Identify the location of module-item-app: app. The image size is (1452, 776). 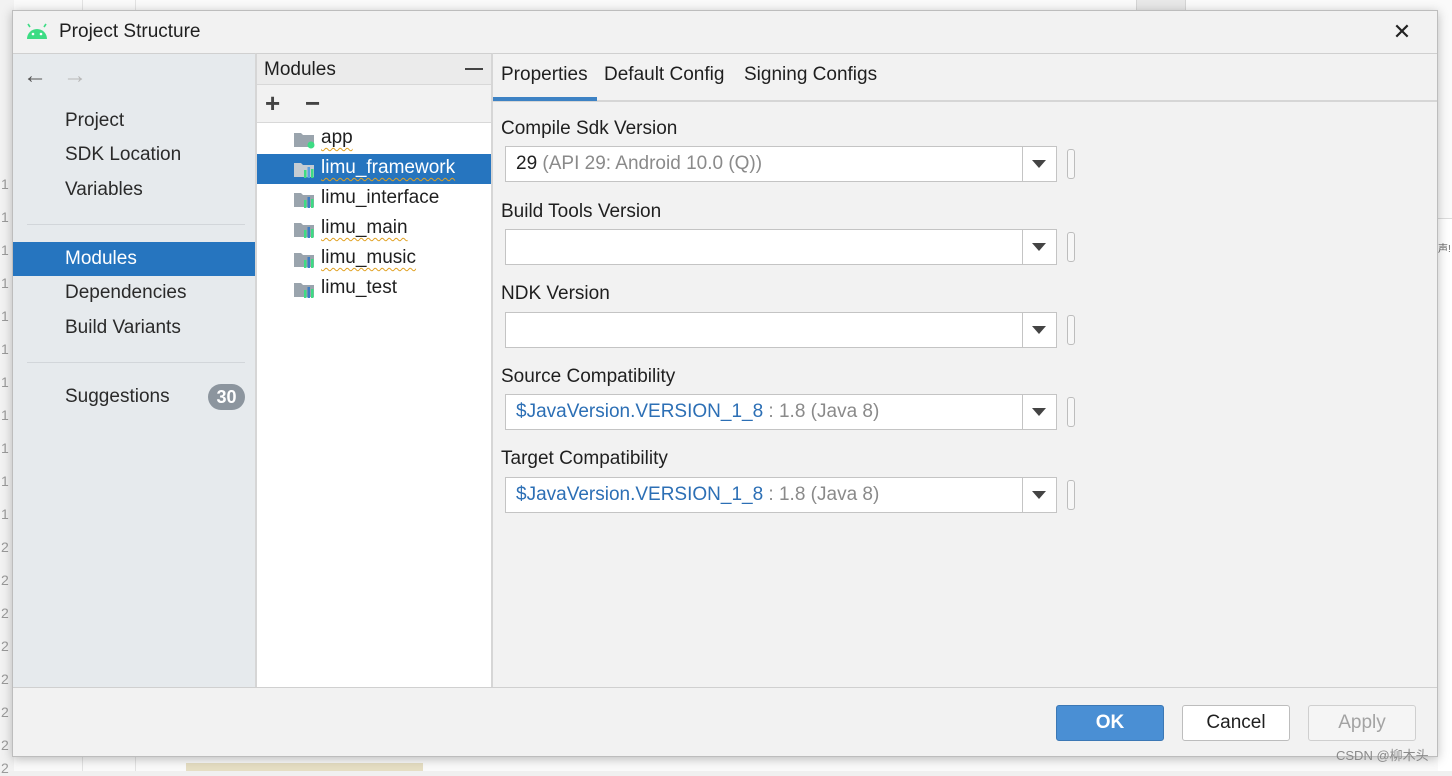
(374, 139).